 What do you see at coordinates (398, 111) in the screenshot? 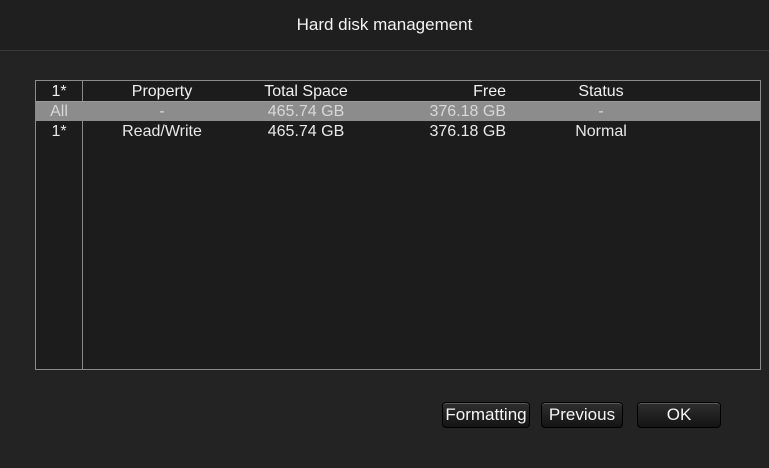
I see `table-row-all: All - 465.74 GB 376.18 GB -` at bounding box center [398, 111].